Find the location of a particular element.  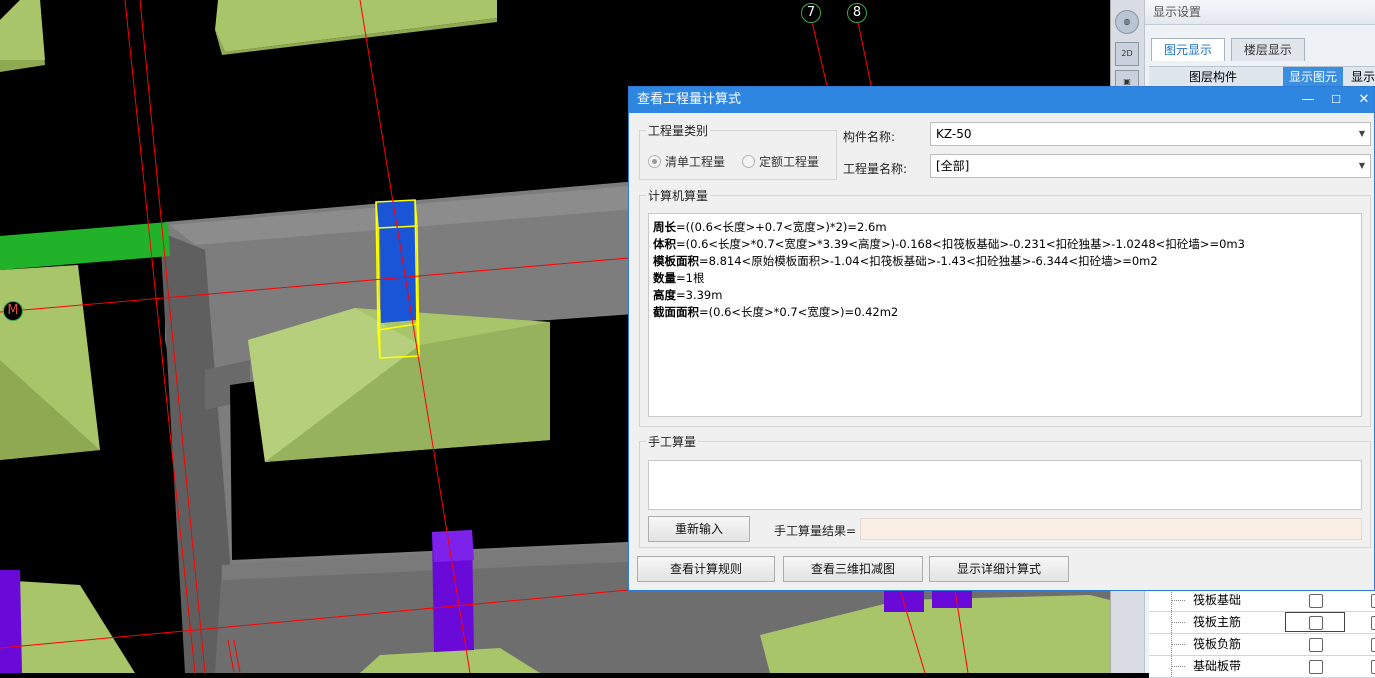

manual-calc-textarea is located at coordinates (1005, 485).